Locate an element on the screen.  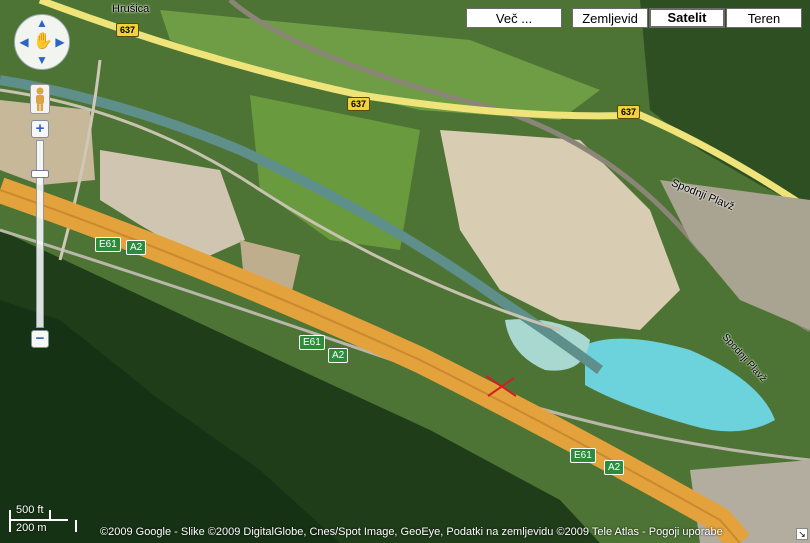
place-label-hrusica: Hrušica is located at coordinates (131, 9).